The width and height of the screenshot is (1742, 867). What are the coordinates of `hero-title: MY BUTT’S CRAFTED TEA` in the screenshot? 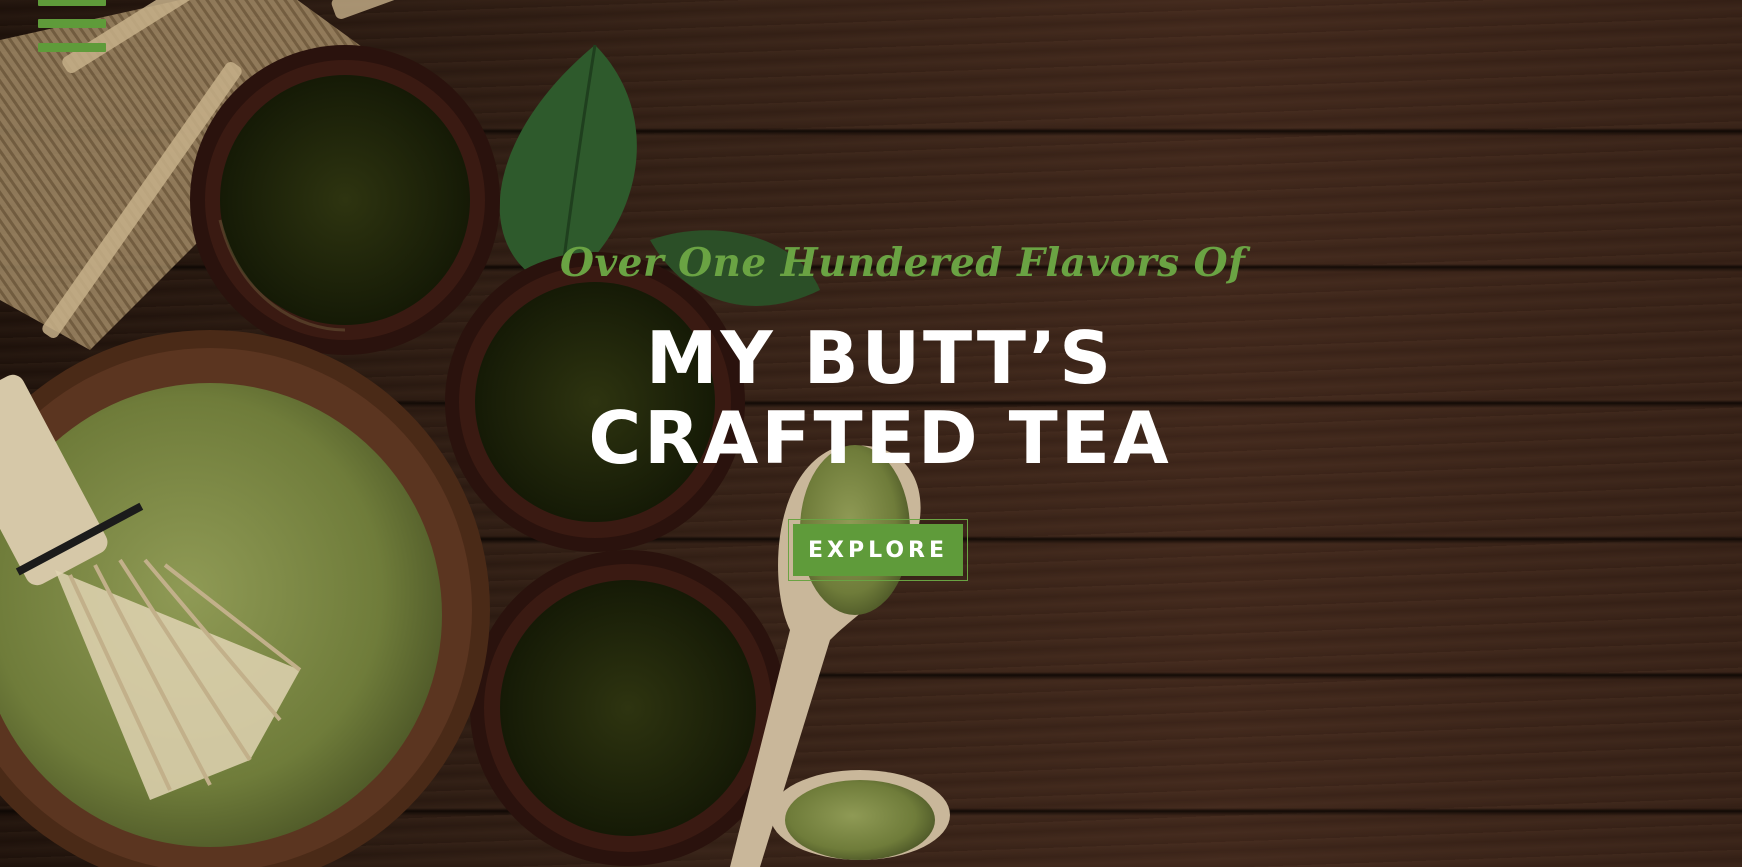 It's located at (880, 398).